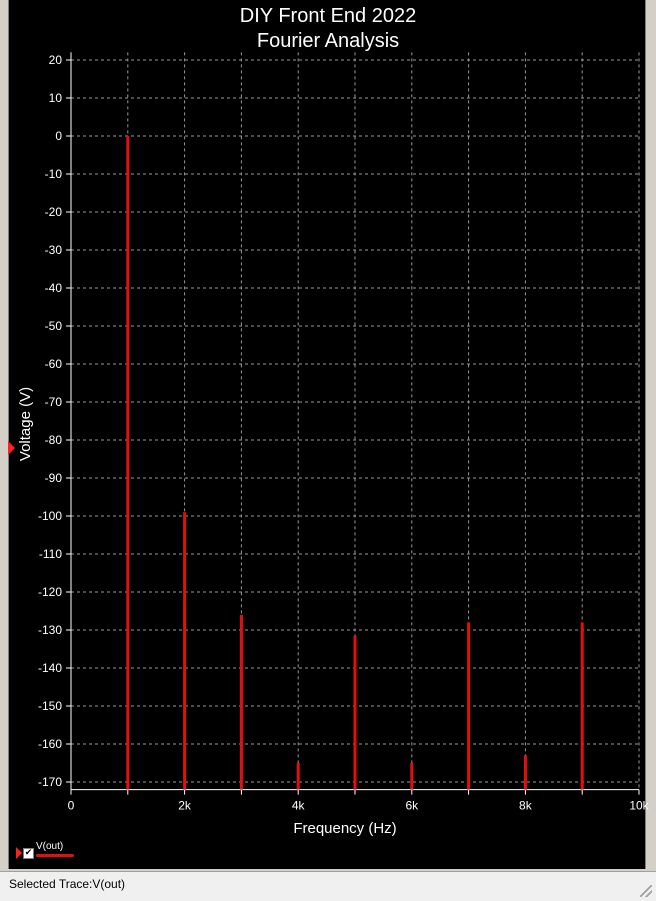  Describe the element at coordinates (56, 98) in the screenshot. I see `y-tick-label: 10` at that location.